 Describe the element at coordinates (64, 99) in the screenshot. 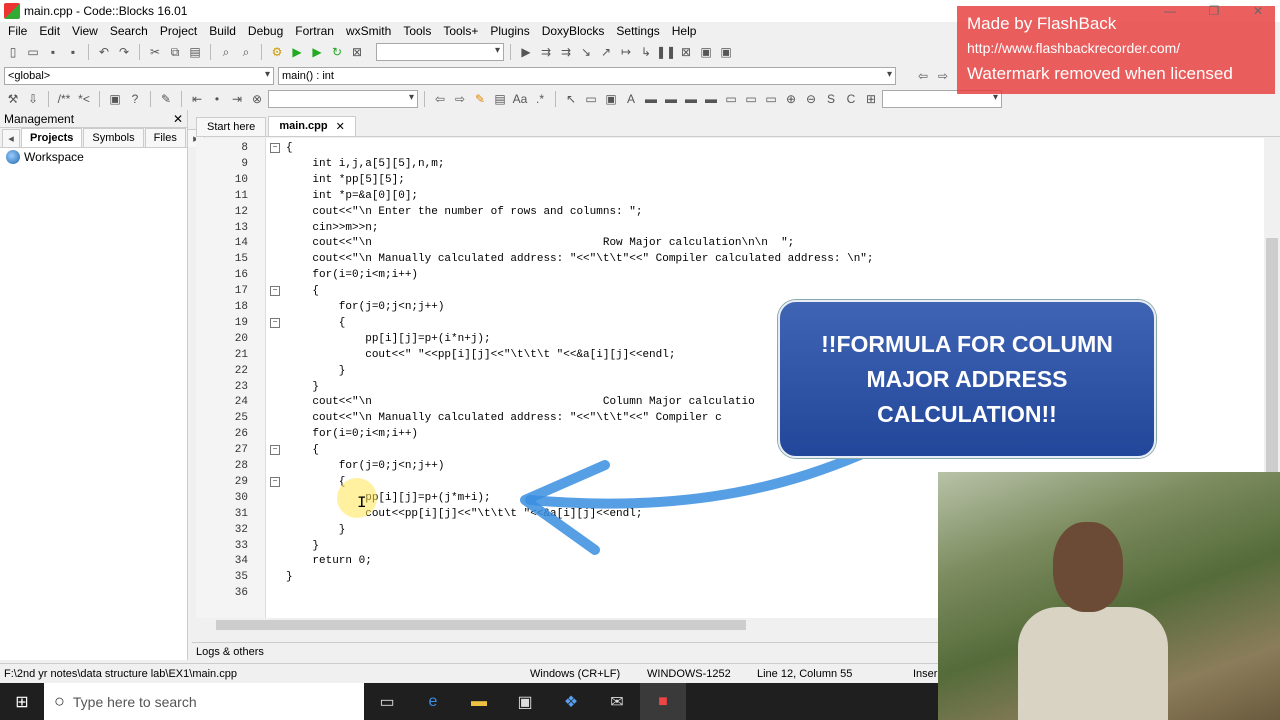

I see `comment-block-icon: /**` at that location.